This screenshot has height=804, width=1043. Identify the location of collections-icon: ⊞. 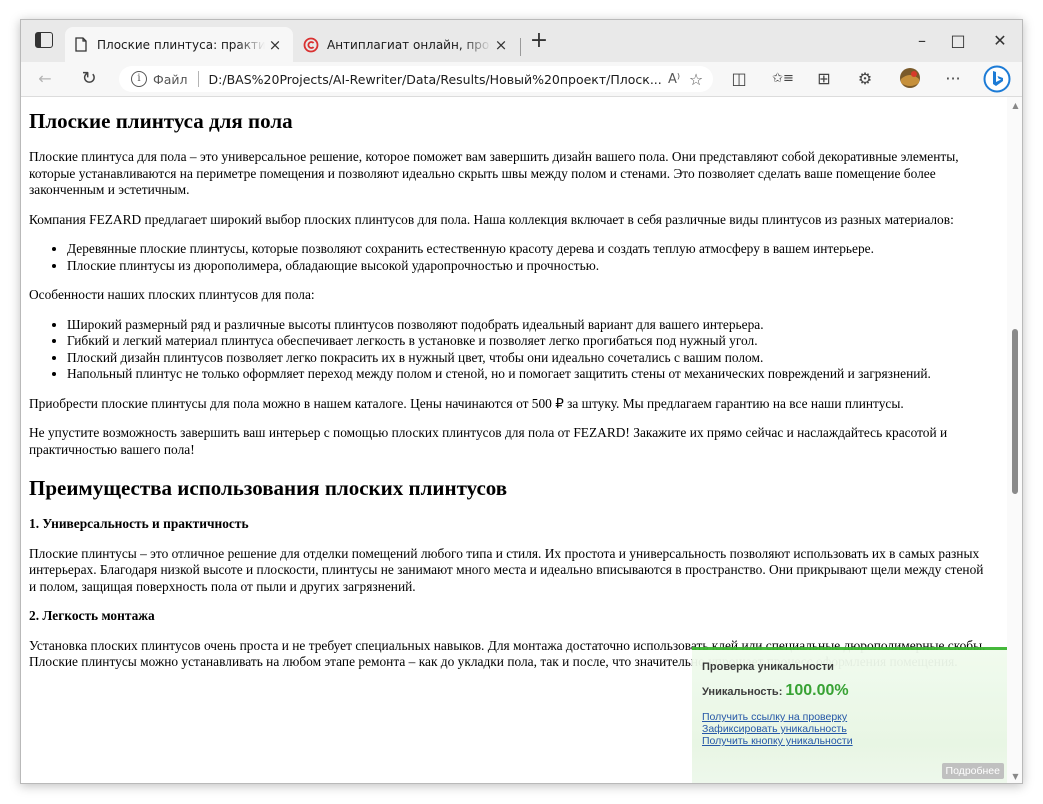
(824, 79).